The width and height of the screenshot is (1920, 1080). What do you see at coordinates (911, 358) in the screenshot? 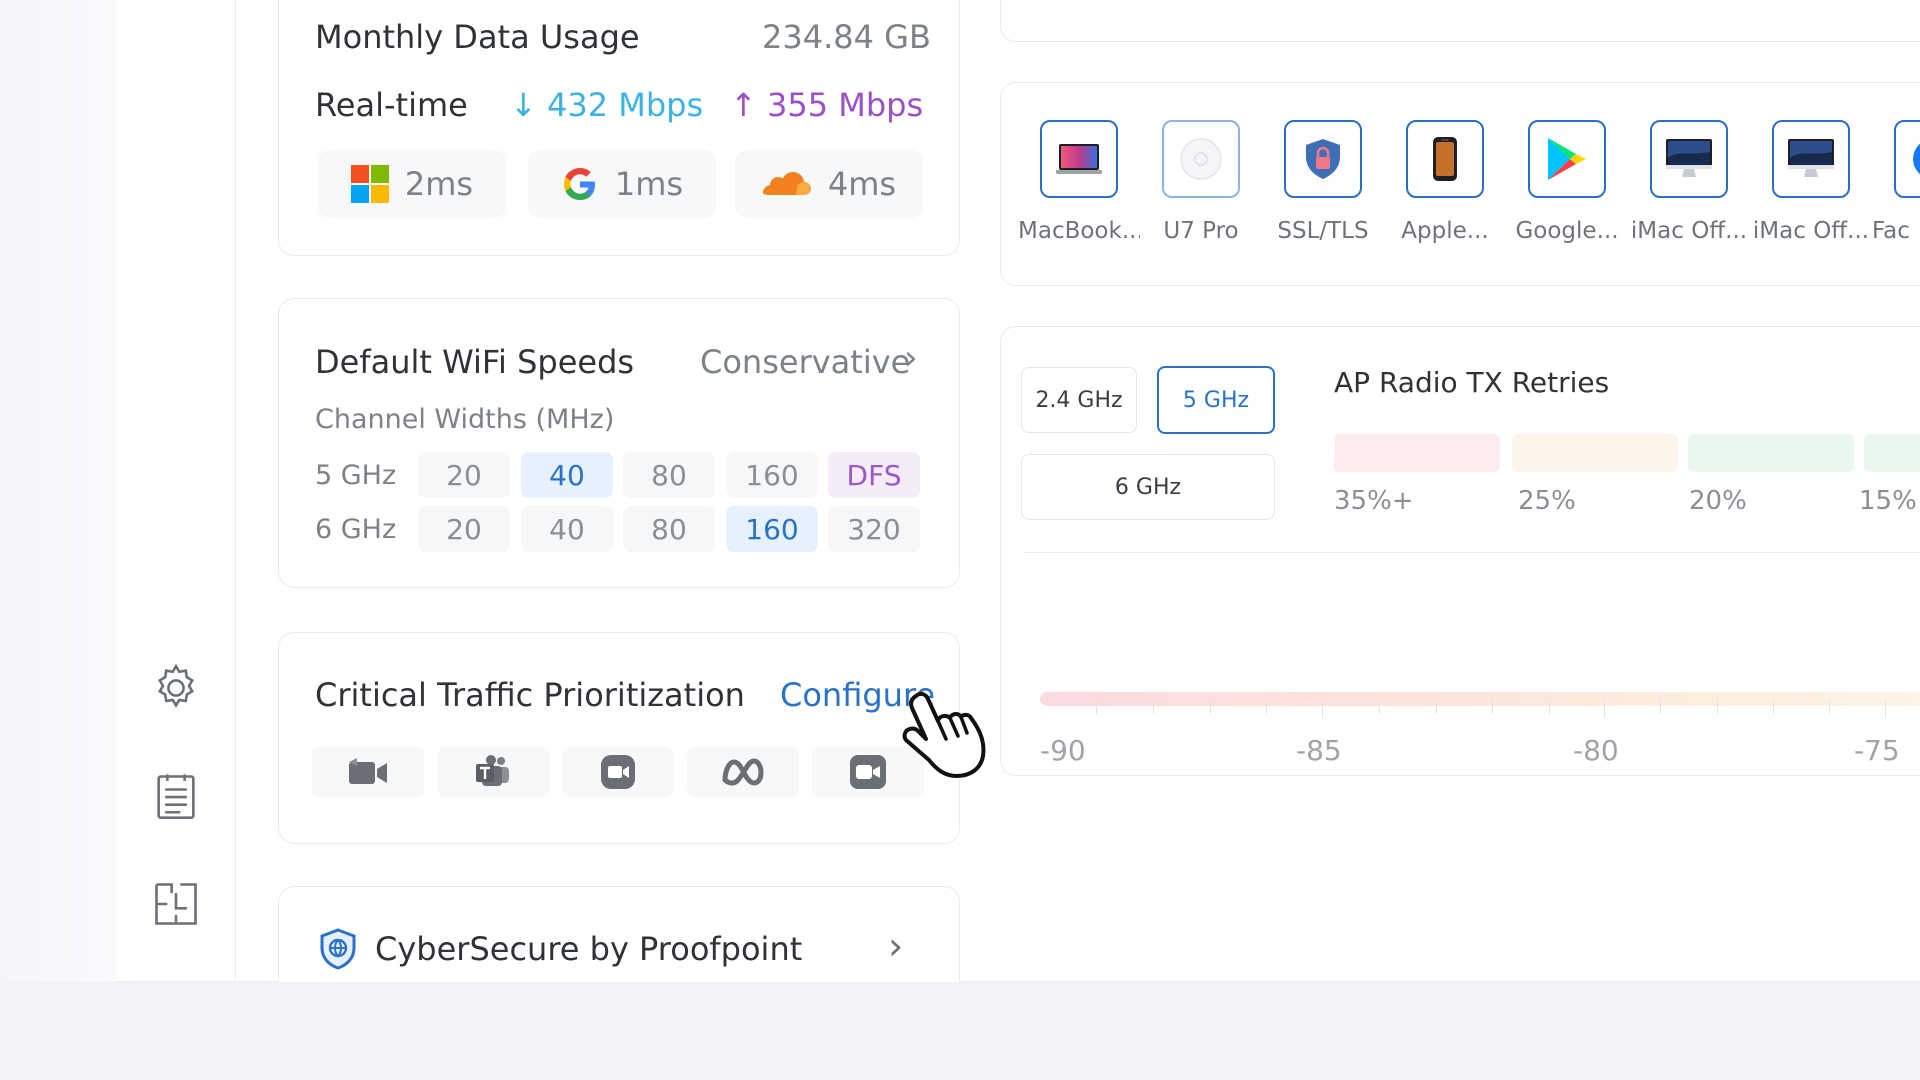
I see `chevron-right-icon: ›` at bounding box center [911, 358].